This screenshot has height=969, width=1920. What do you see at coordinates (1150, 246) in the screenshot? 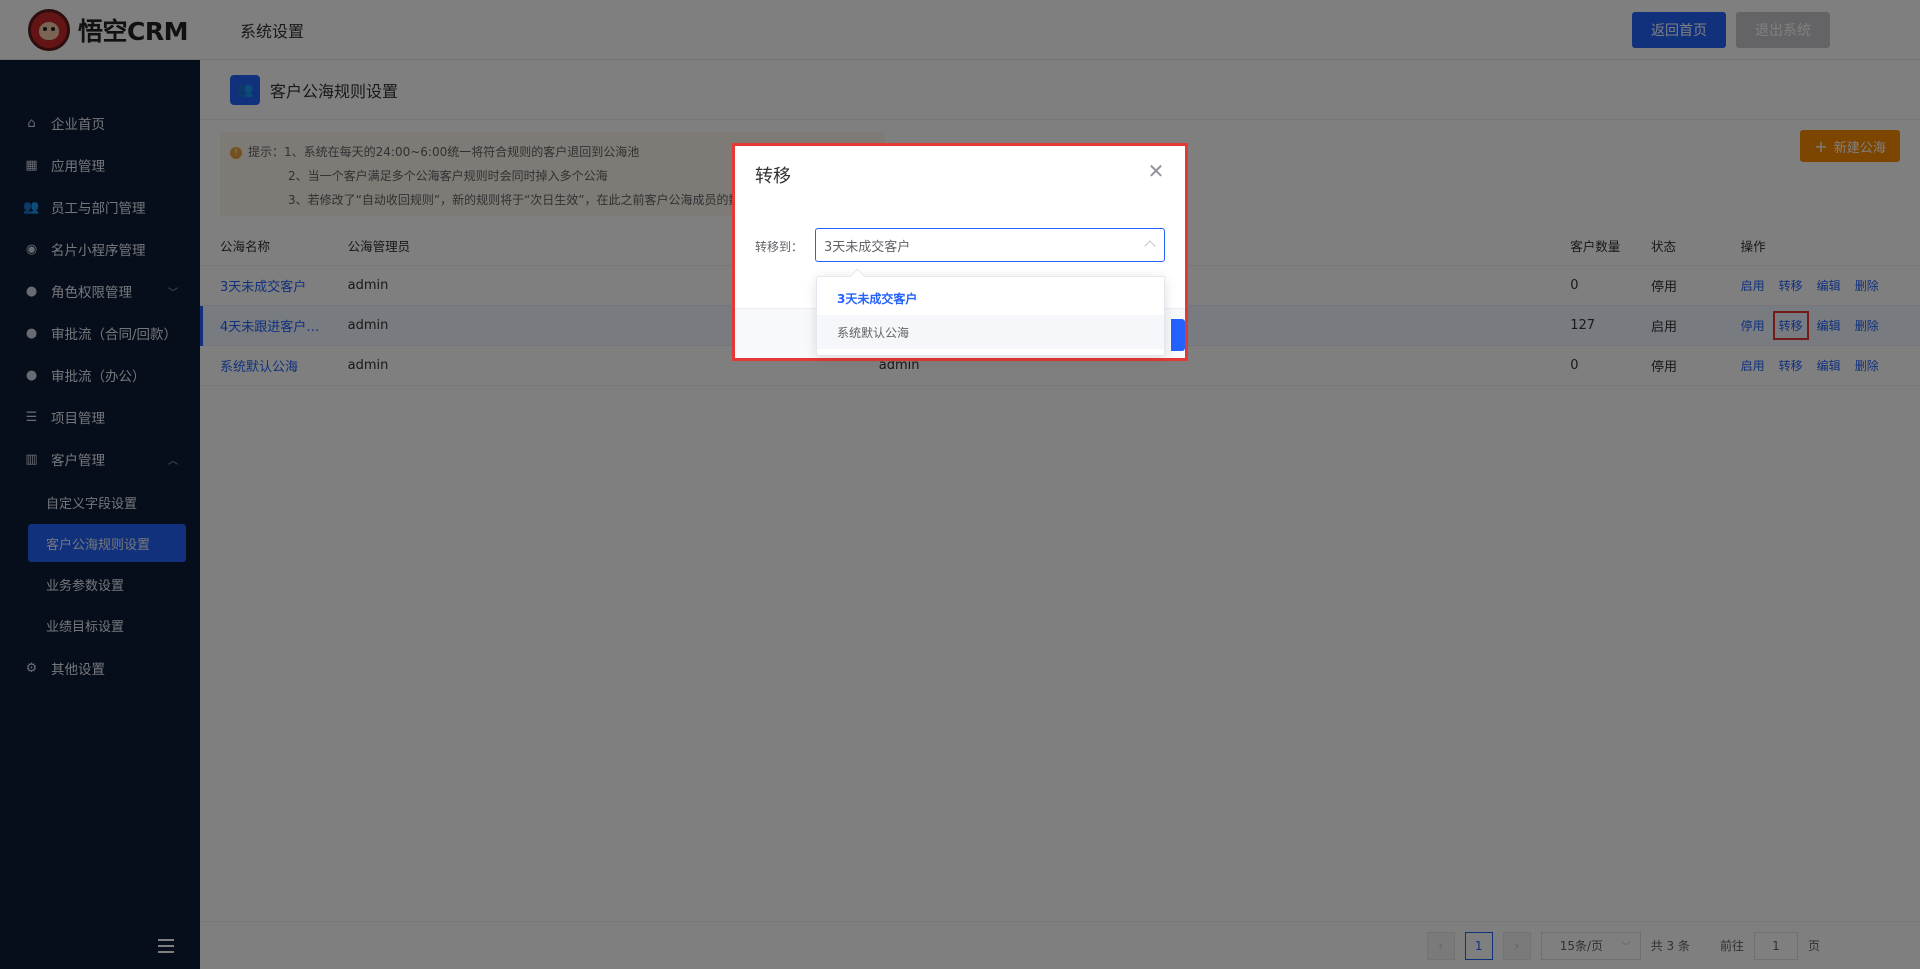
I see `chevron-up-icon` at bounding box center [1150, 246].